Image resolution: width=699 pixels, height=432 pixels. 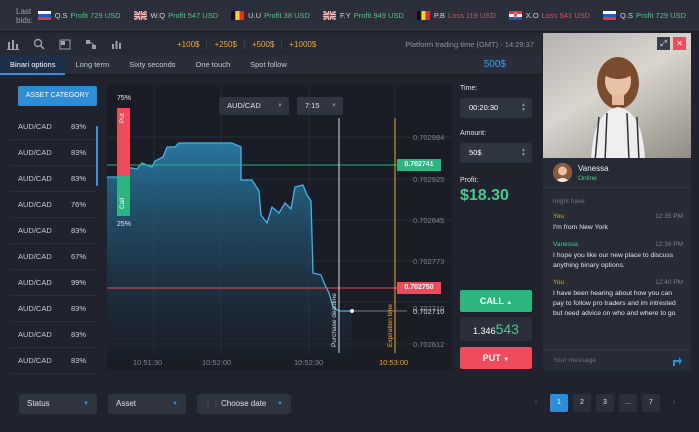 I want to click on candles-icon, so click(x=13, y=44).